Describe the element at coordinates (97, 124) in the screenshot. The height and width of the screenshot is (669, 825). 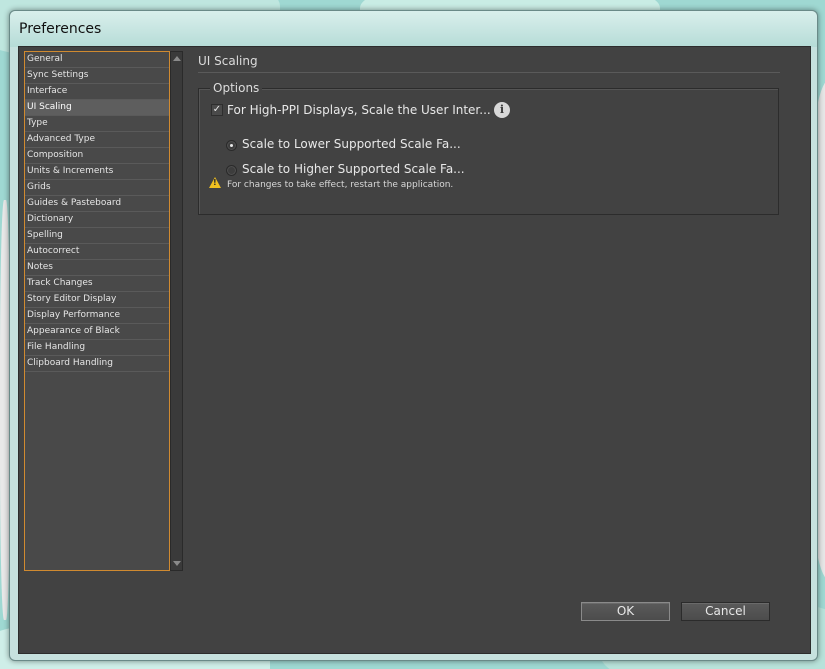
I see `category-item-type: Type` at that location.